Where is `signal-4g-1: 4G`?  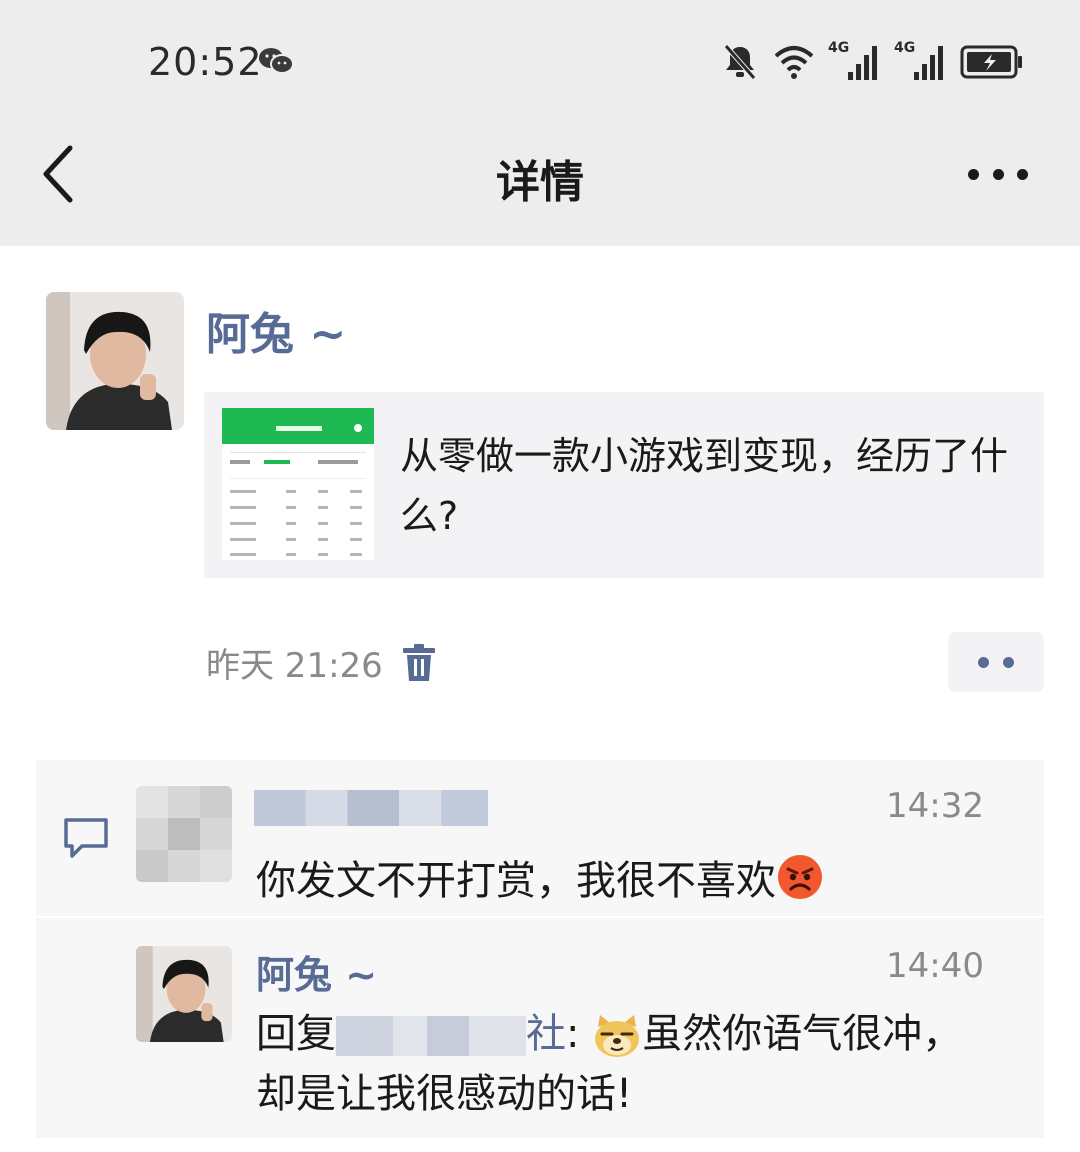 signal-4g-1: 4G is located at coordinates (855, 61).